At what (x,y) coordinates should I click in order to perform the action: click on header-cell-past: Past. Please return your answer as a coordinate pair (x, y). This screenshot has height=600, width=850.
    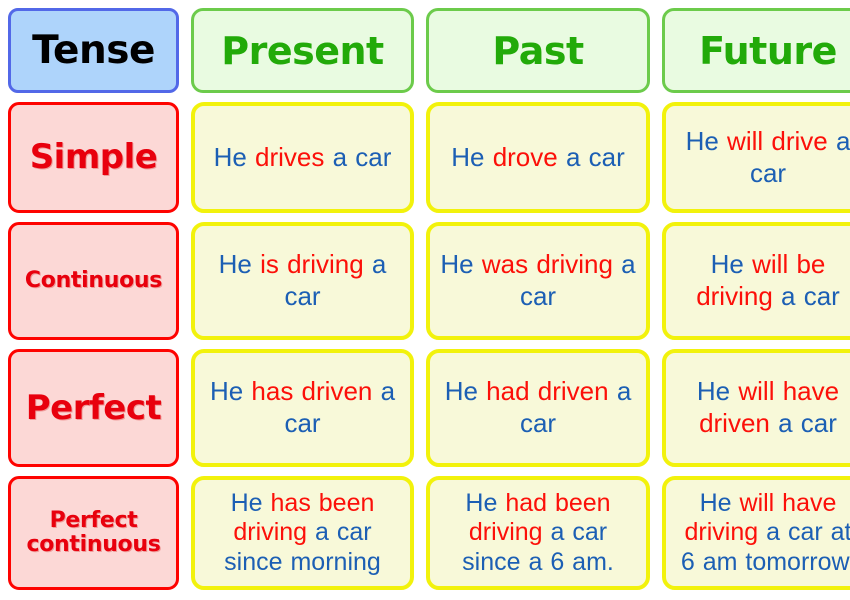
    Looking at the image, I should click on (538, 50).